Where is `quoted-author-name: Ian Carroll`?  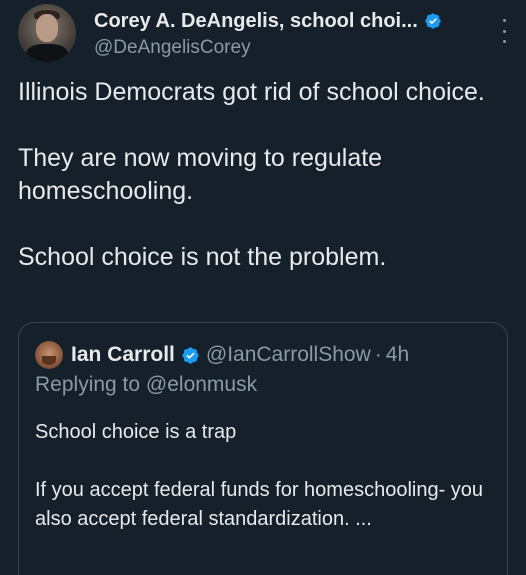
quoted-author-name: Ian Carroll is located at coordinates (123, 355).